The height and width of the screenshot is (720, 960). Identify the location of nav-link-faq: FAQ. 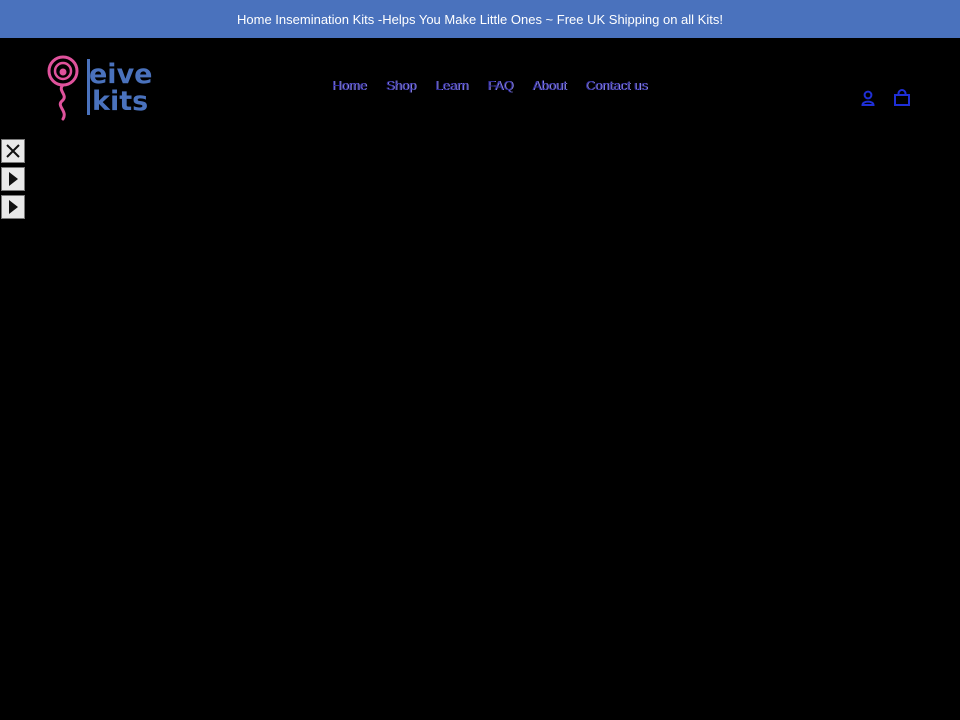
(500, 85).